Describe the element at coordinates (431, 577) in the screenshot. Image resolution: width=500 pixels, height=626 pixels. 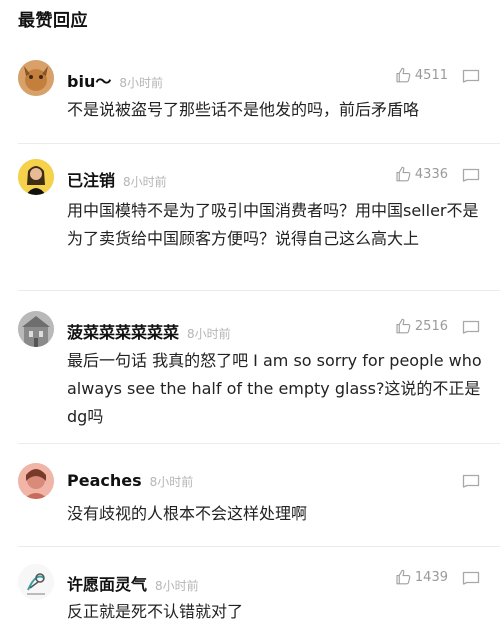
I see `like-count: 1439` at that location.